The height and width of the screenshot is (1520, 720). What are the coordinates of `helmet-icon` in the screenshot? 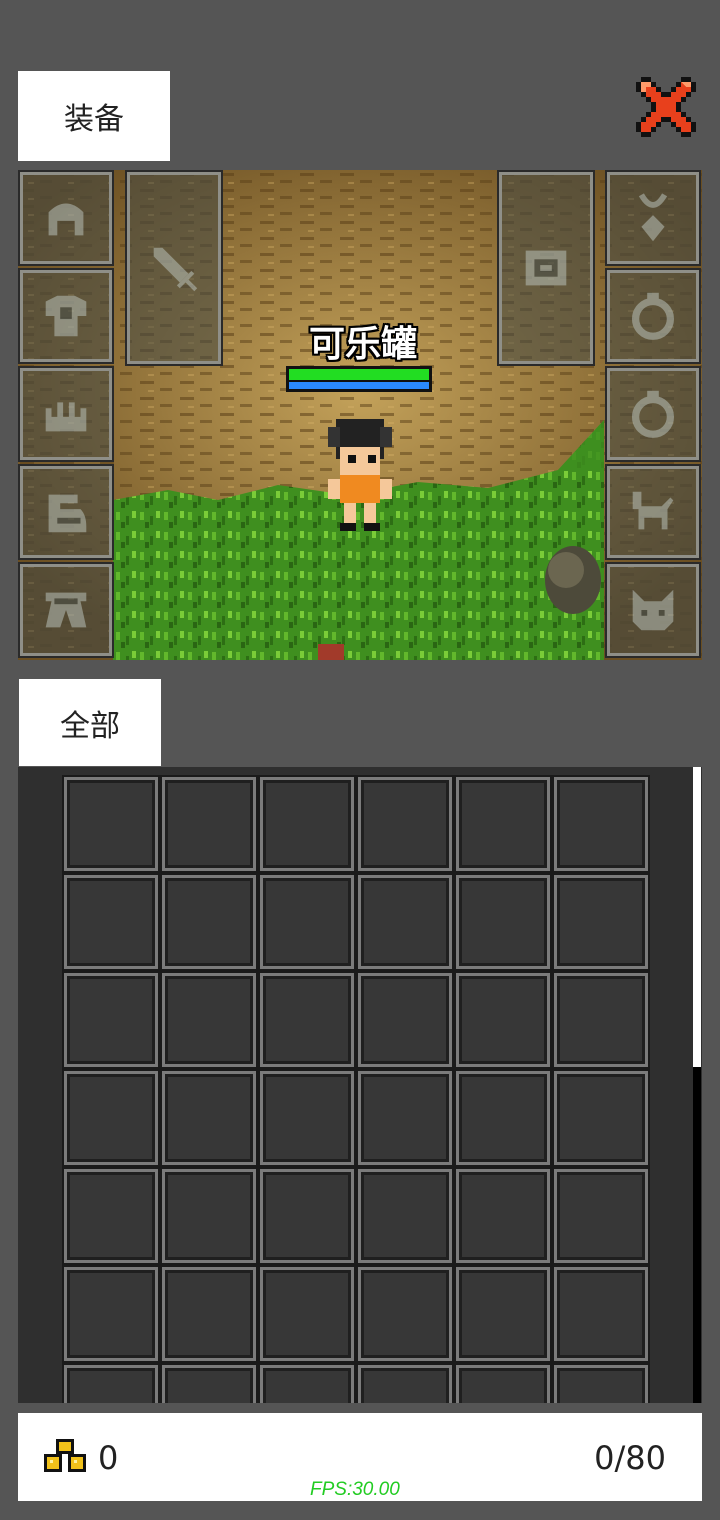 It's located at (66, 219).